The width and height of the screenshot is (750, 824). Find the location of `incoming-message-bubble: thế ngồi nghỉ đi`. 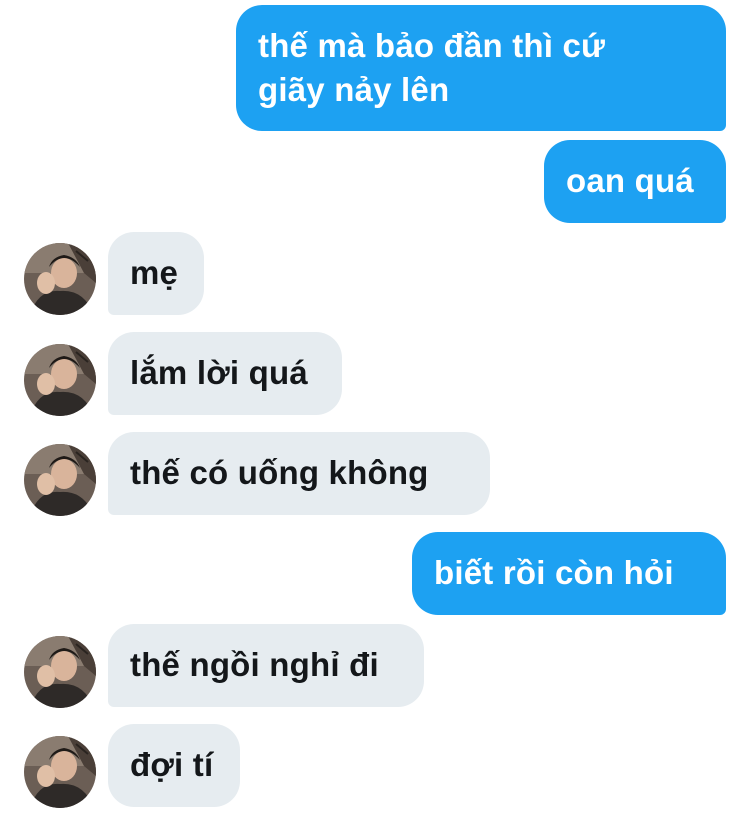

incoming-message-bubble: thế ngồi nghỉ đi is located at coordinates (266, 665).